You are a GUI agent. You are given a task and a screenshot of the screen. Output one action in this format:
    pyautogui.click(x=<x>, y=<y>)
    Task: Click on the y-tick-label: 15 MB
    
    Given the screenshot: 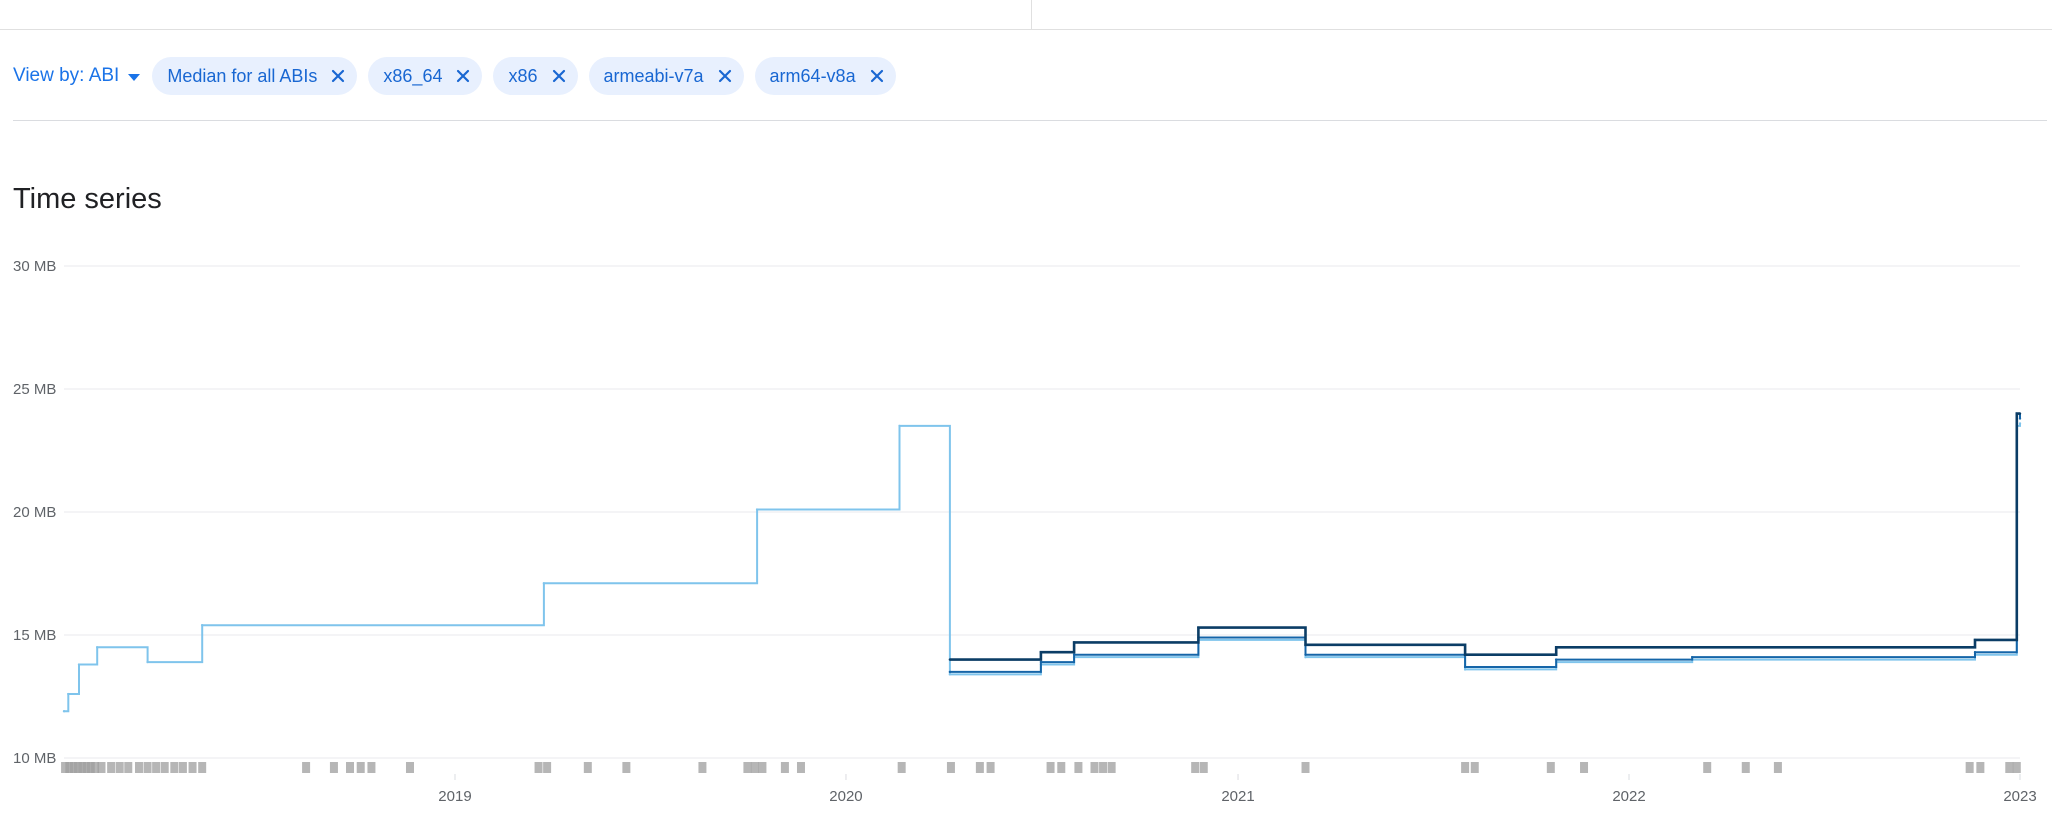 What is the action you would take?
    pyautogui.click(x=34, y=635)
    